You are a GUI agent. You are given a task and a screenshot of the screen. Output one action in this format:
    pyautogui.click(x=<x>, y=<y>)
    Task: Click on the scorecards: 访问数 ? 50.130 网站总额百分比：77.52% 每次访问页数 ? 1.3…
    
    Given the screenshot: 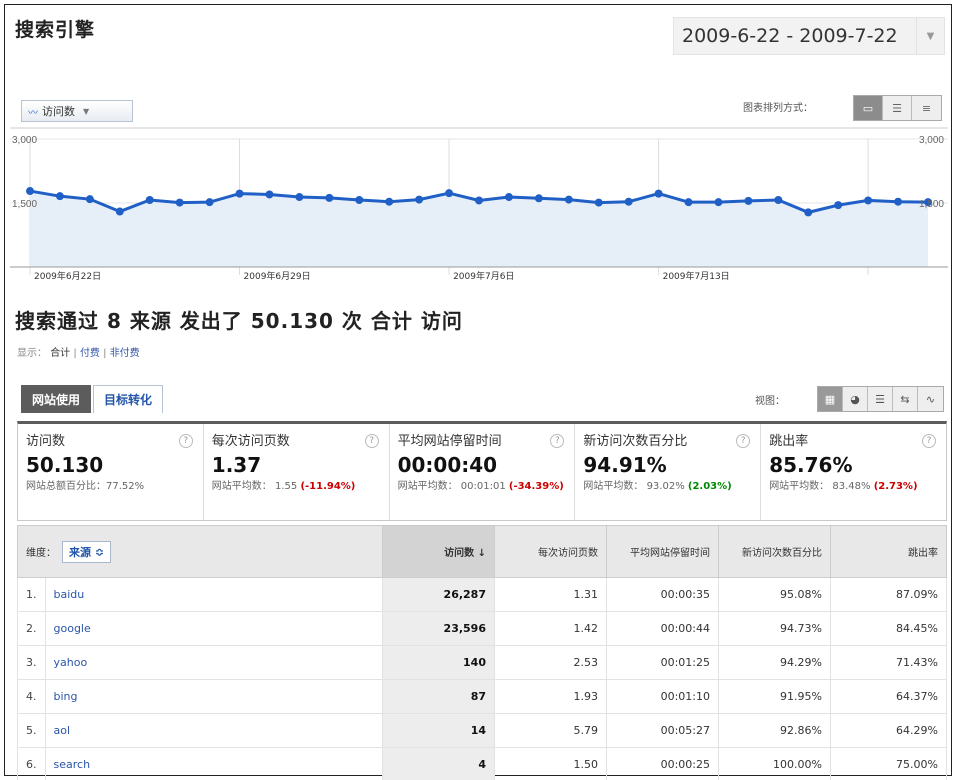 What is the action you would take?
    pyautogui.click(x=482, y=471)
    